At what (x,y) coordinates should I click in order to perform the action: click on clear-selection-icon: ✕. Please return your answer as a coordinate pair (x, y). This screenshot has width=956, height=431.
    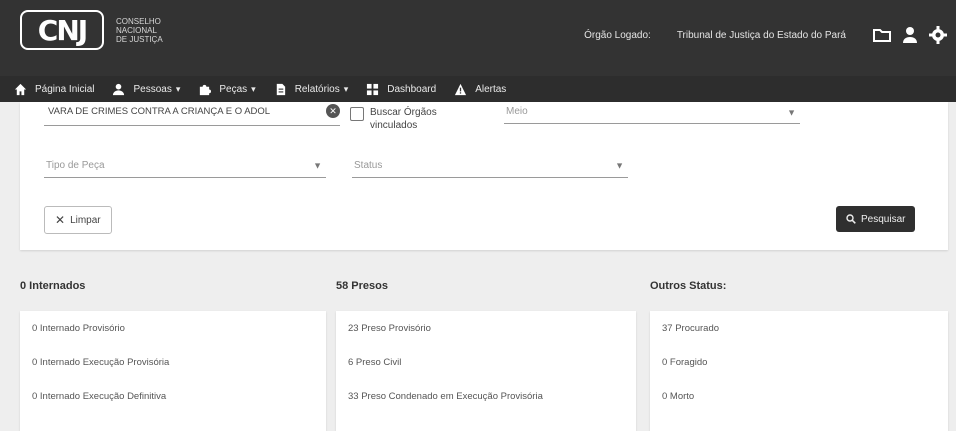
    Looking at the image, I should click on (333, 111).